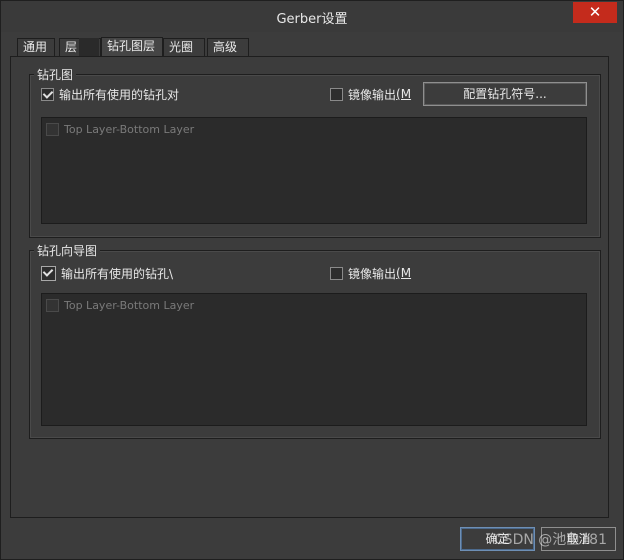 This screenshot has height=560, width=624. Describe the element at coordinates (132, 47) in the screenshot. I see `tab-drill-drawing: 钻孔图层` at that location.